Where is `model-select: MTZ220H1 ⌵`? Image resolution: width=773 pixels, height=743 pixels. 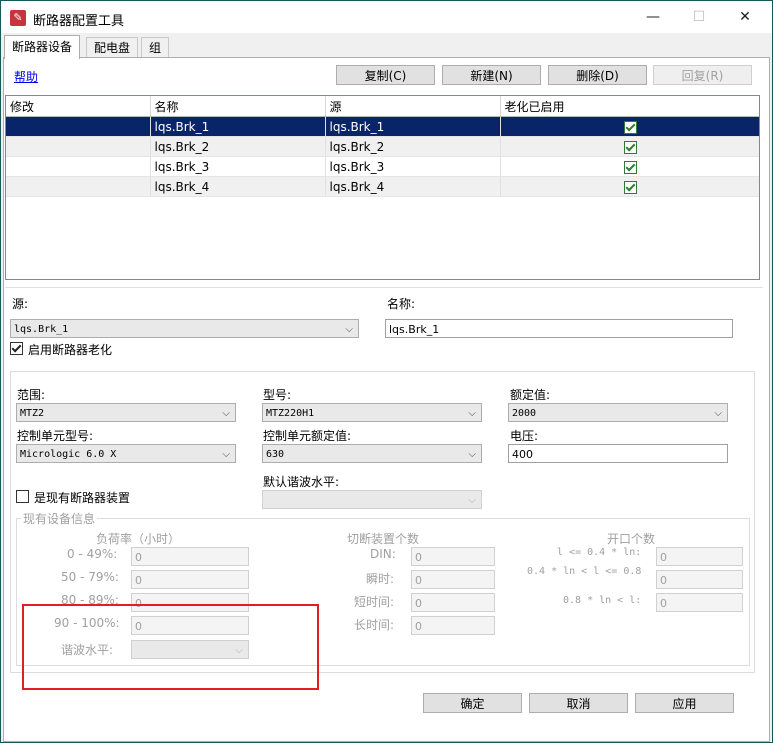
model-select: MTZ220H1 ⌵ is located at coordinates (372, 412).